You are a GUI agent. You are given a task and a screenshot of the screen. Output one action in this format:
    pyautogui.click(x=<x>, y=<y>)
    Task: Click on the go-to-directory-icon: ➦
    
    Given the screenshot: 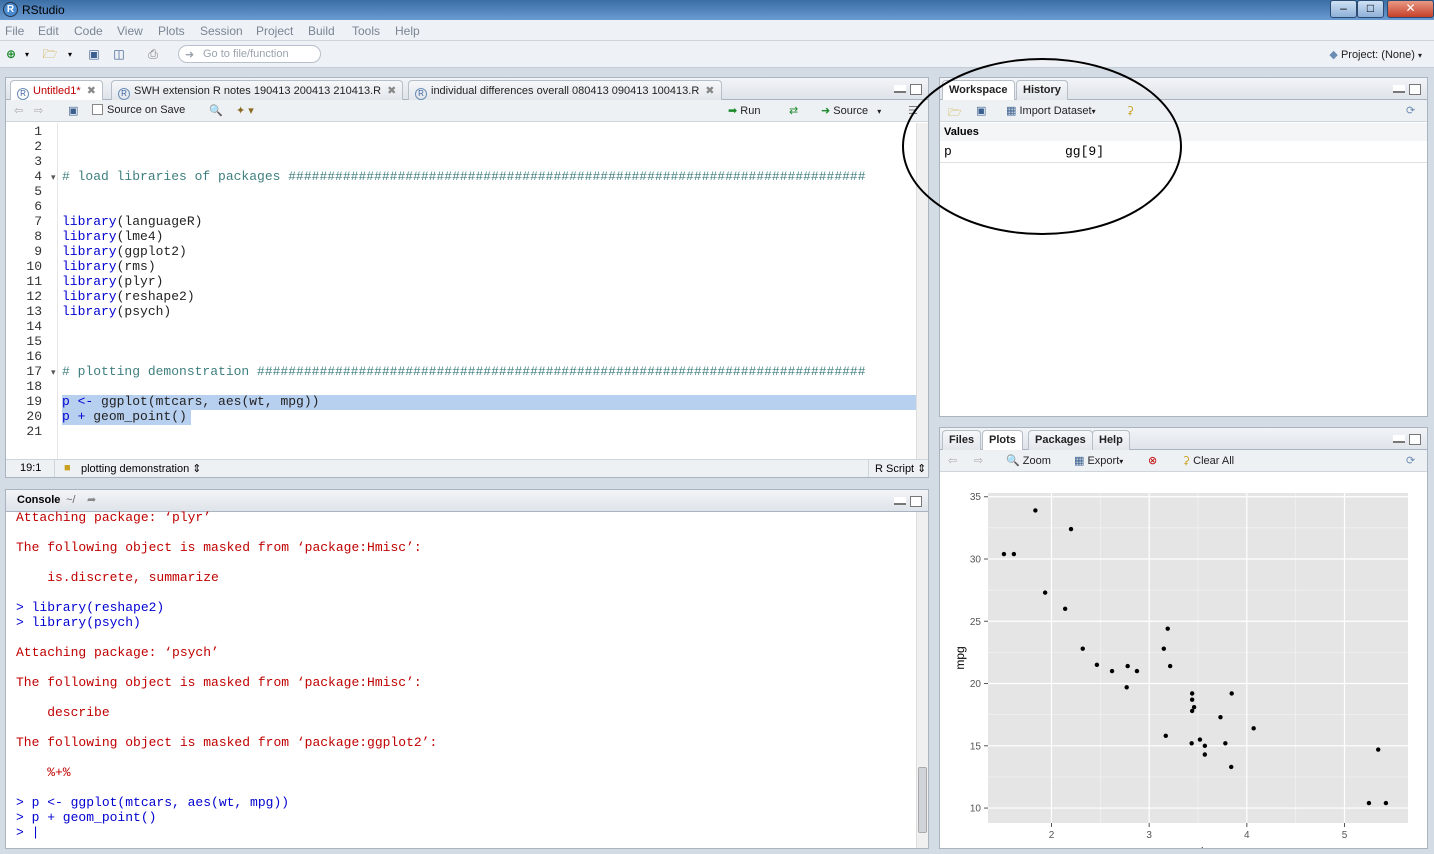 What is the action you would take?
    pyautogui.click(x=91, y=499)
    